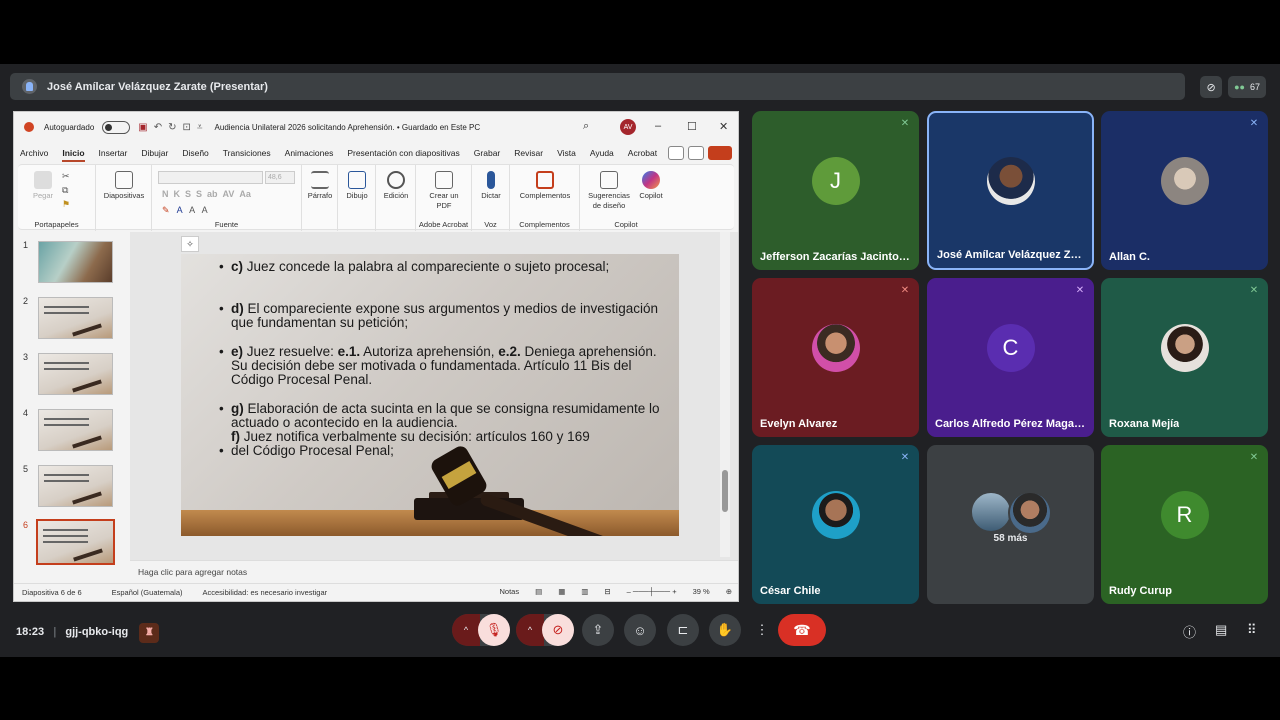 The image size is (1280, 720). What do you see at coordinates (434, 572) in the screenshot?
I see `notes-pane: Haga clic para agregar notas` at bounding box center [434, 572].